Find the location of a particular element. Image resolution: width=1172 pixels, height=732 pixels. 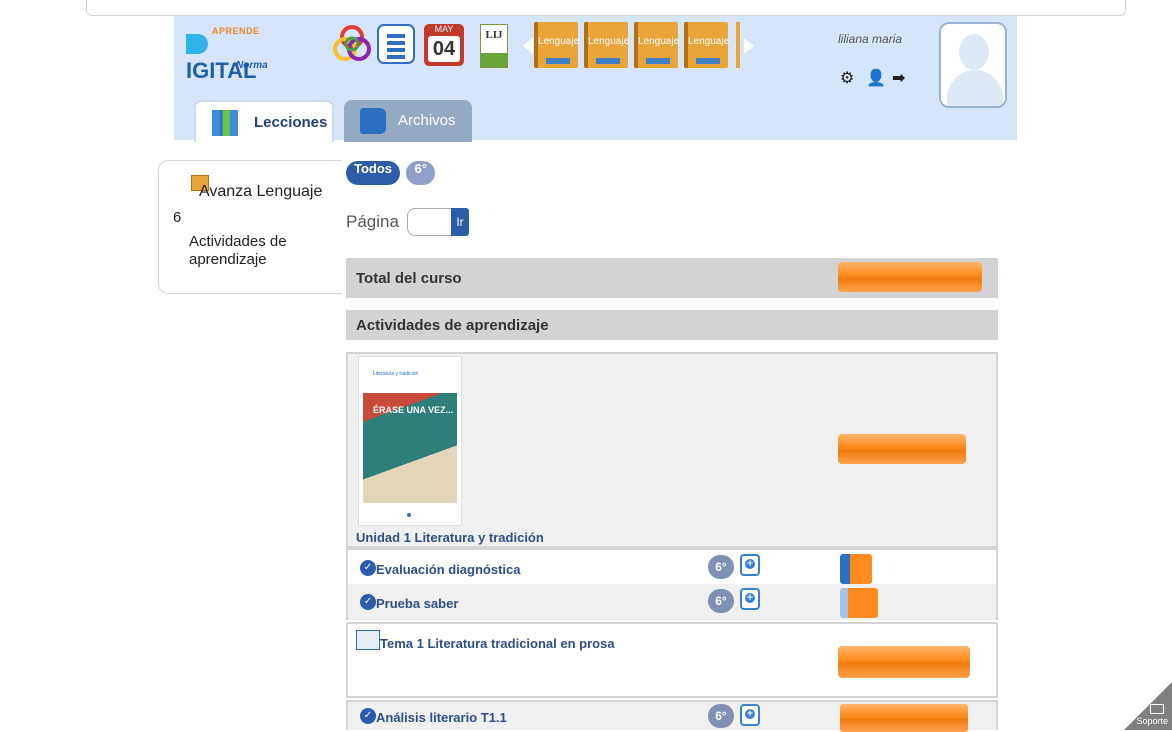

tab-archivos: Archivos is located at coordinates (408, 121).